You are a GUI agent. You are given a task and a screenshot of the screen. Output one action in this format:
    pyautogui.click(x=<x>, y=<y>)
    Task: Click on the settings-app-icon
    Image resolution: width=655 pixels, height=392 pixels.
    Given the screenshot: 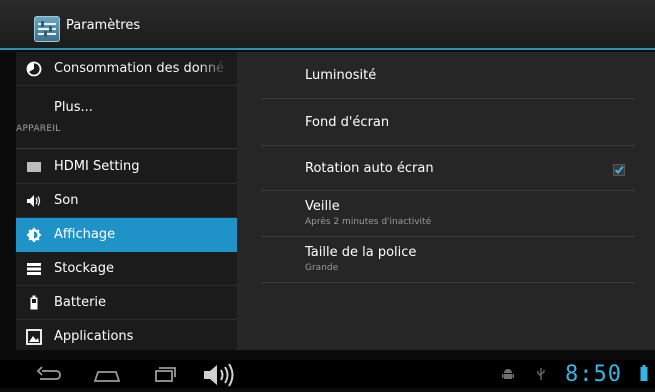 What is the action you would take?
    pyautogui.click(x=47, y=29)
    